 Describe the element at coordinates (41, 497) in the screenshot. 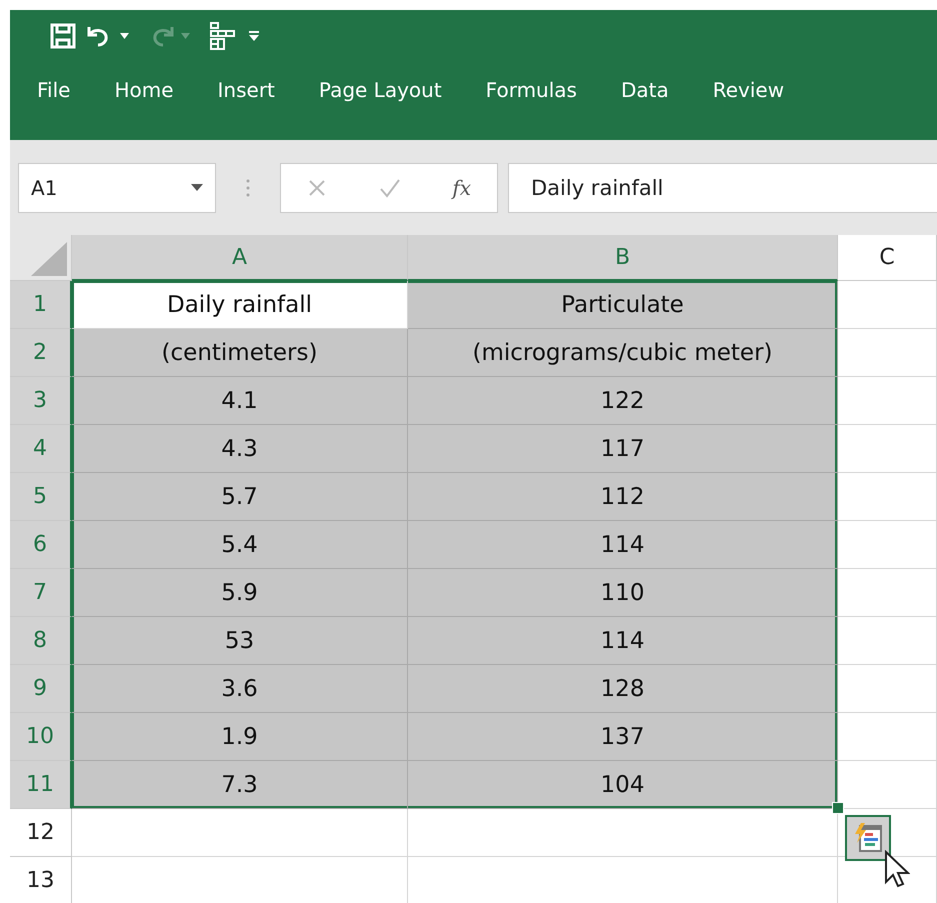

I see `row-header: 5` at that location.